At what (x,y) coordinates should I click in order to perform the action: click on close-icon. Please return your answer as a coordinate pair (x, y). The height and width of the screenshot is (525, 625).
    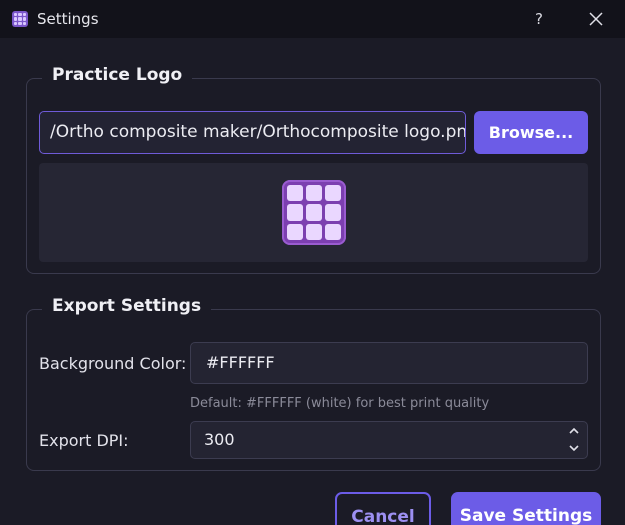
    Looking at the image, I should click on (596, 19).